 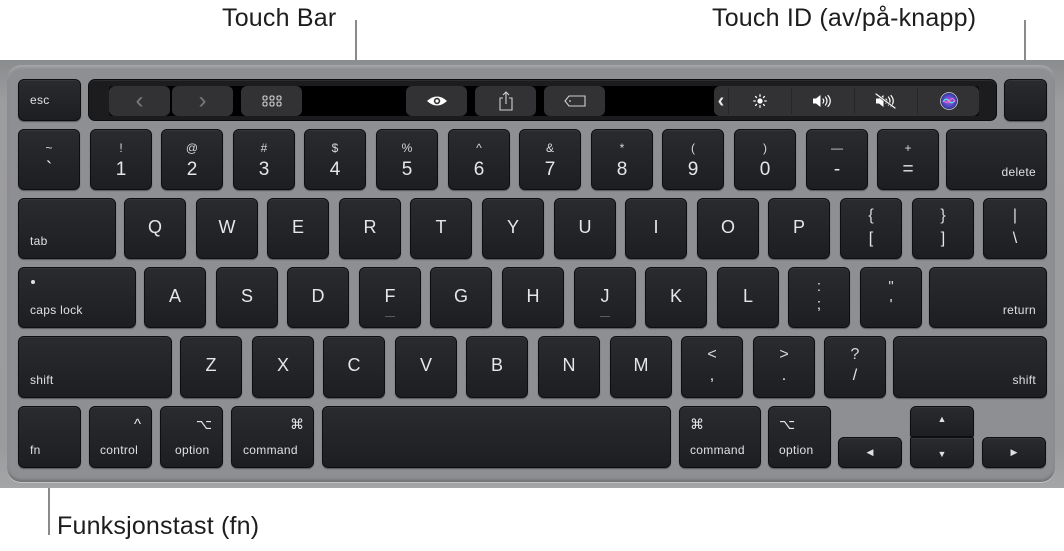 What do you see at coordinates (676, 297) in the screenshot?
I see `key-letter: K` at bounding box center [676, 297].